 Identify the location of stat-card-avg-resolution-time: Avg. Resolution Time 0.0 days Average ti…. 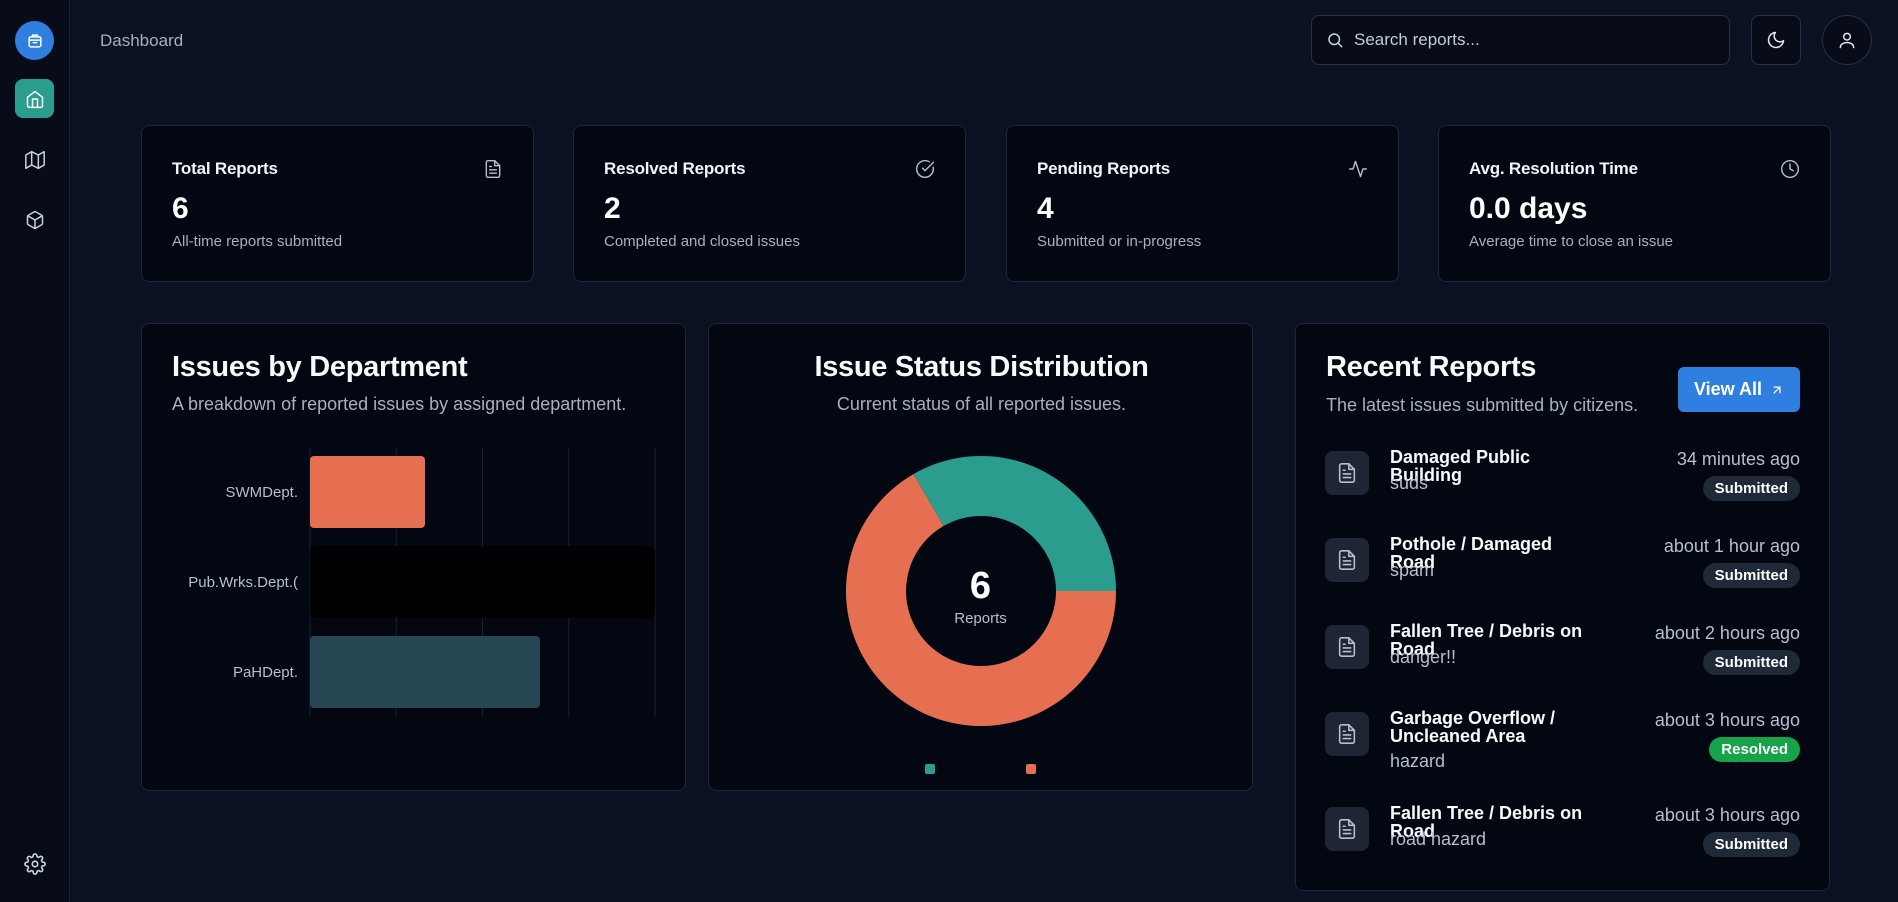
(1634, 203).